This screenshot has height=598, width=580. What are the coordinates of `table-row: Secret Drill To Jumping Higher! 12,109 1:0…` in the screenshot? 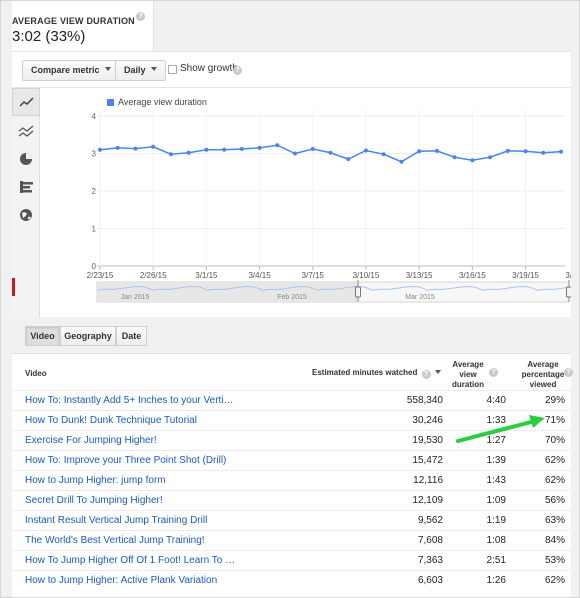 It's located at (291, 500).